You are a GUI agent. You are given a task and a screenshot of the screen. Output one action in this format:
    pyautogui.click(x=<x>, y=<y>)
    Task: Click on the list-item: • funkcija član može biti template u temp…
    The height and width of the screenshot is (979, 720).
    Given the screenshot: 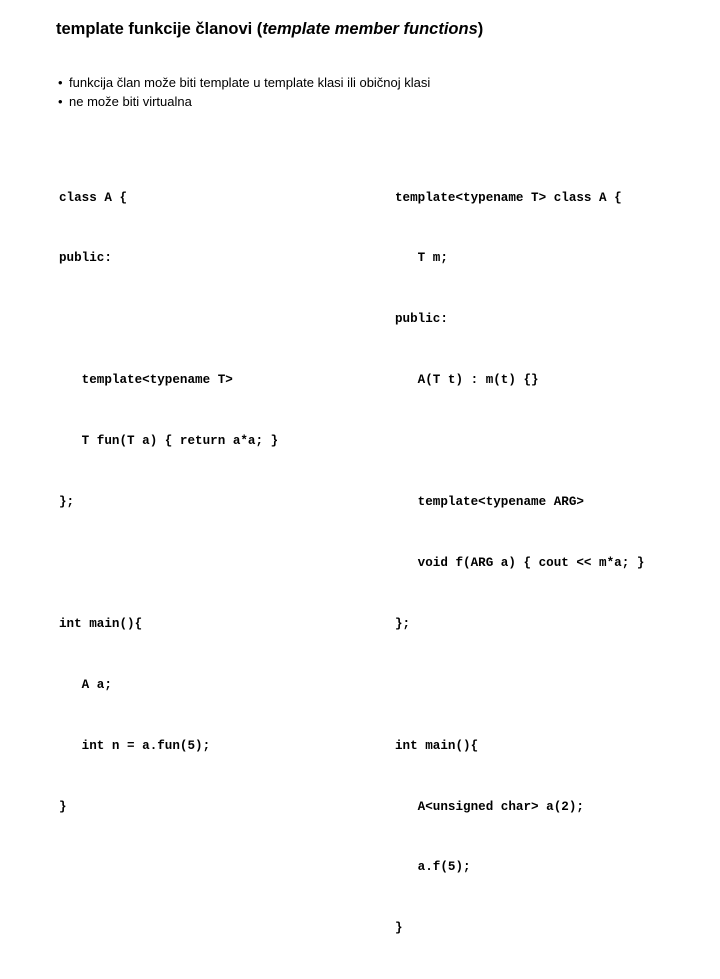 What is the action you would take?
    pyautogui.click(x=368, y=82)
    